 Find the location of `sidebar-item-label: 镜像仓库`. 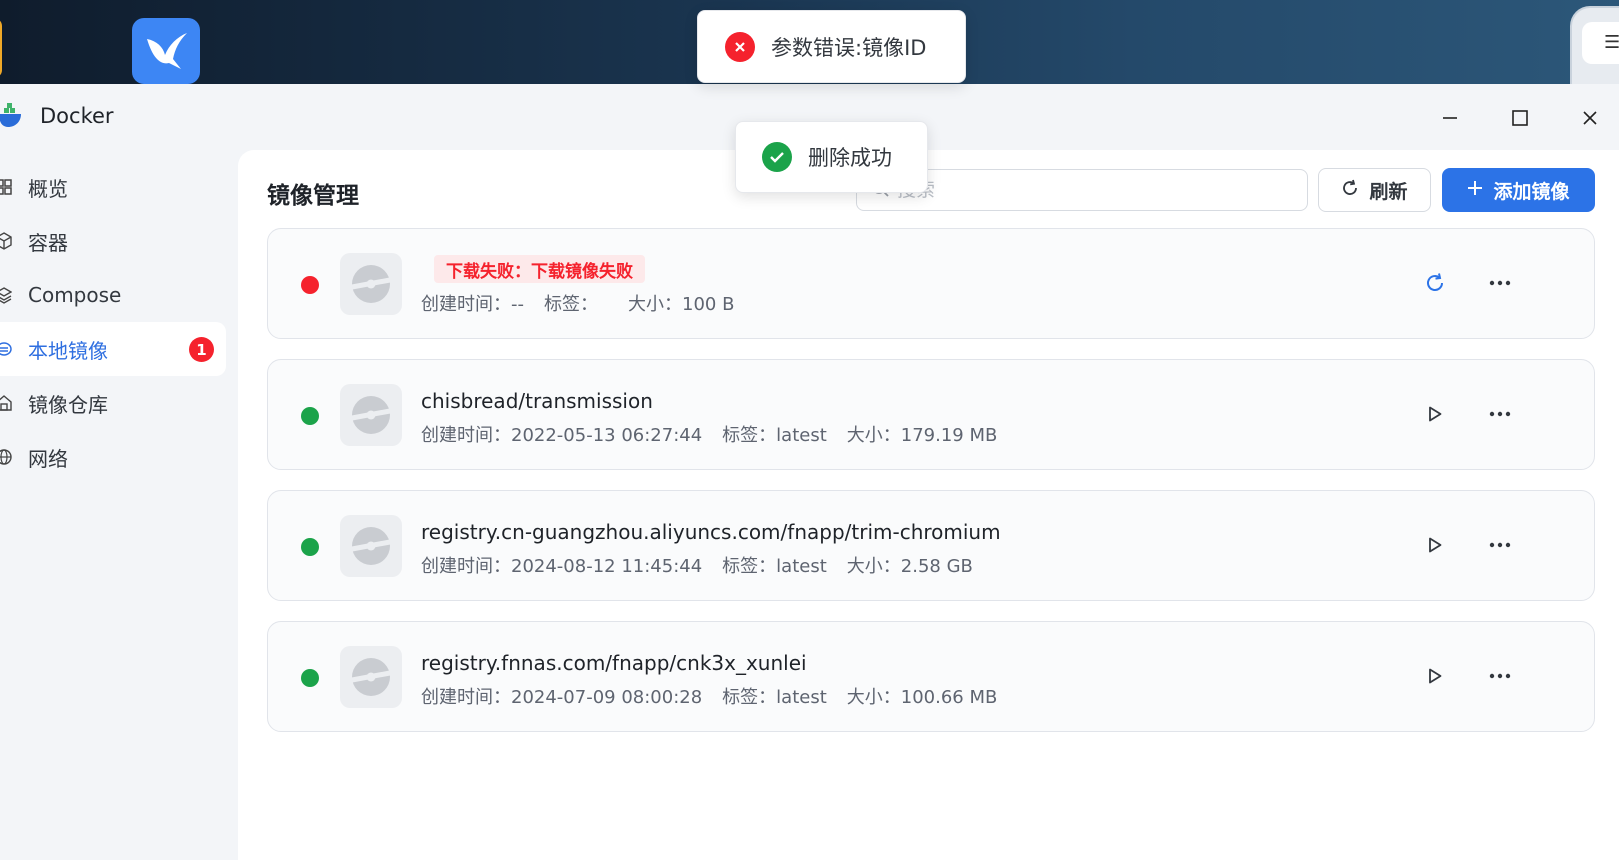

sidebar-item-label: 镜像仓库 is located at coordinates (68, 404).